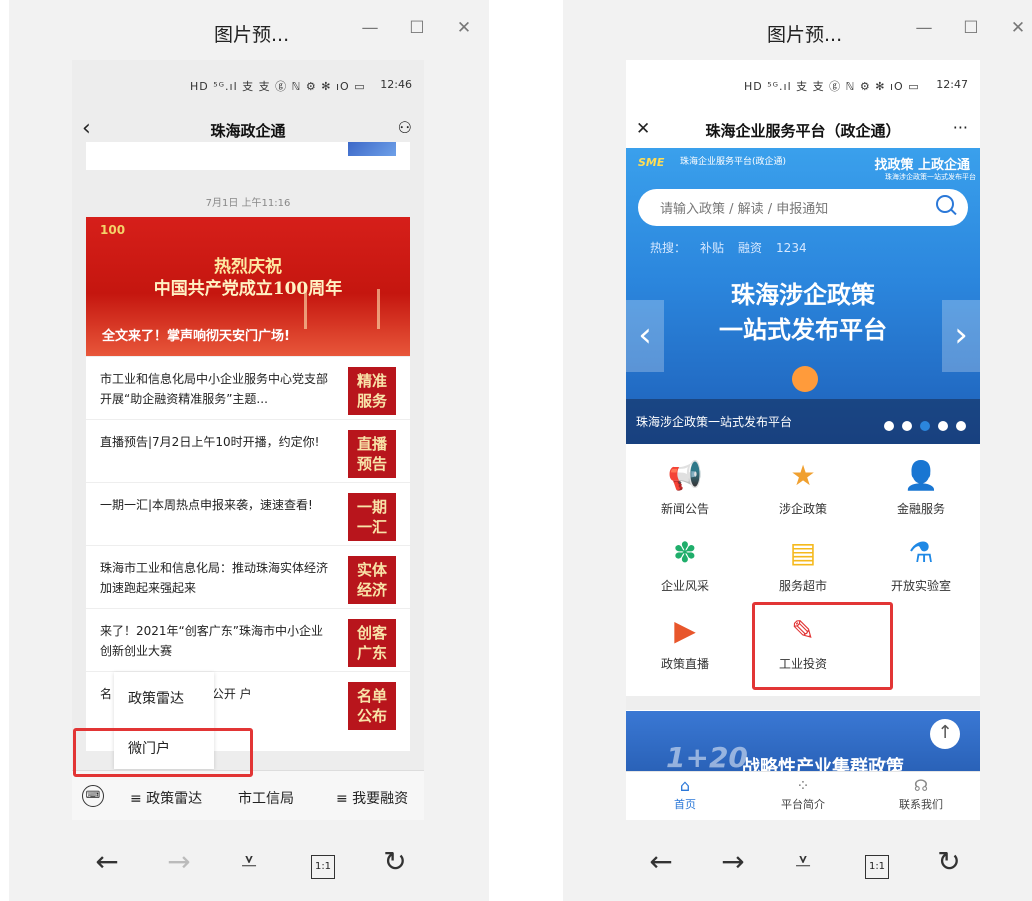 Image resolution: width=1032 pixels, height=901 pixels. I want to click on headset-icon: ☊, so click(921, 785).